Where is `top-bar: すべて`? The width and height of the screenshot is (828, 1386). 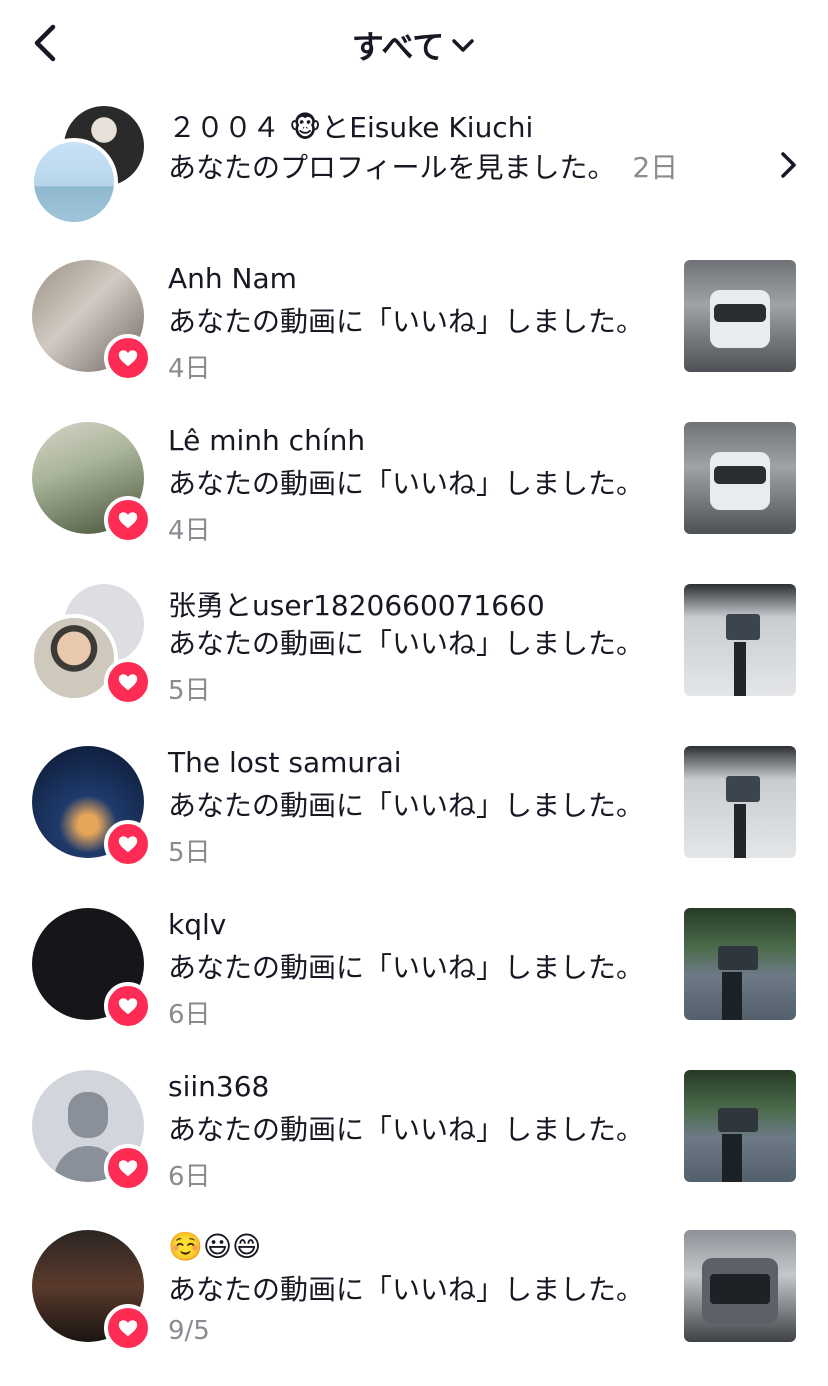
top-bar: すべて is located at coordinates (414, 45).